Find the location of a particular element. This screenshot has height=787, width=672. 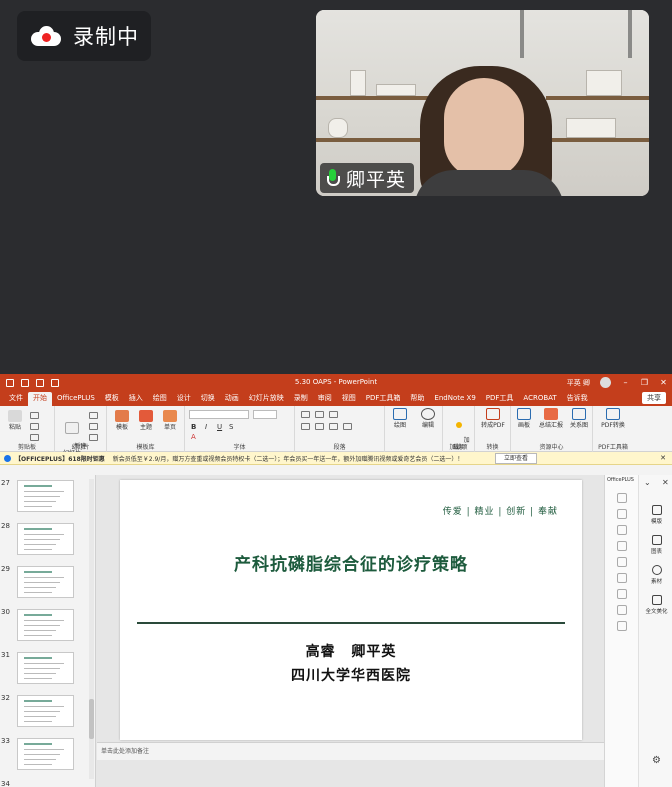

tab-14: 帮助 is located at coordinates (417, 399).